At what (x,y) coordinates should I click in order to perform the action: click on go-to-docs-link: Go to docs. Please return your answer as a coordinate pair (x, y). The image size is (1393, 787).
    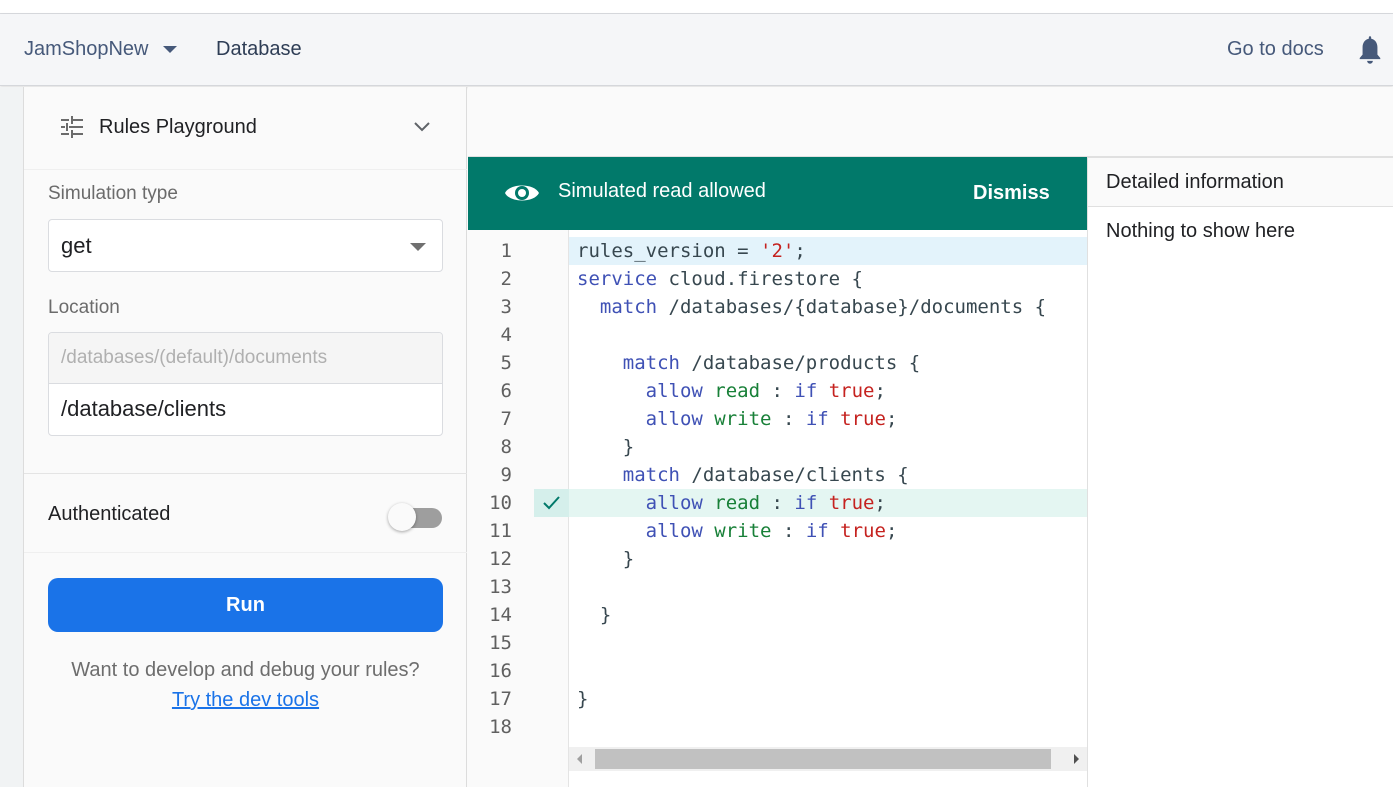
    Looking at the image, I should click on (1275, 49).